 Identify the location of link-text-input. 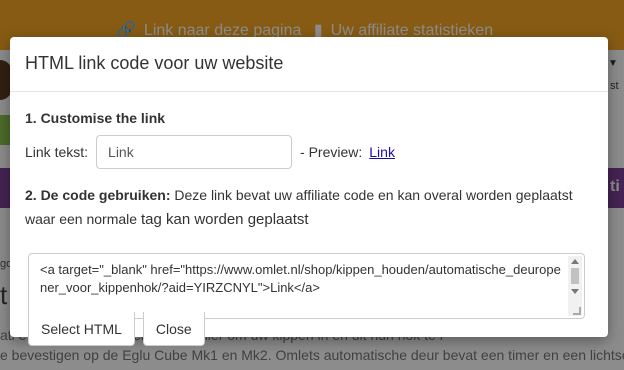
(194, 152).